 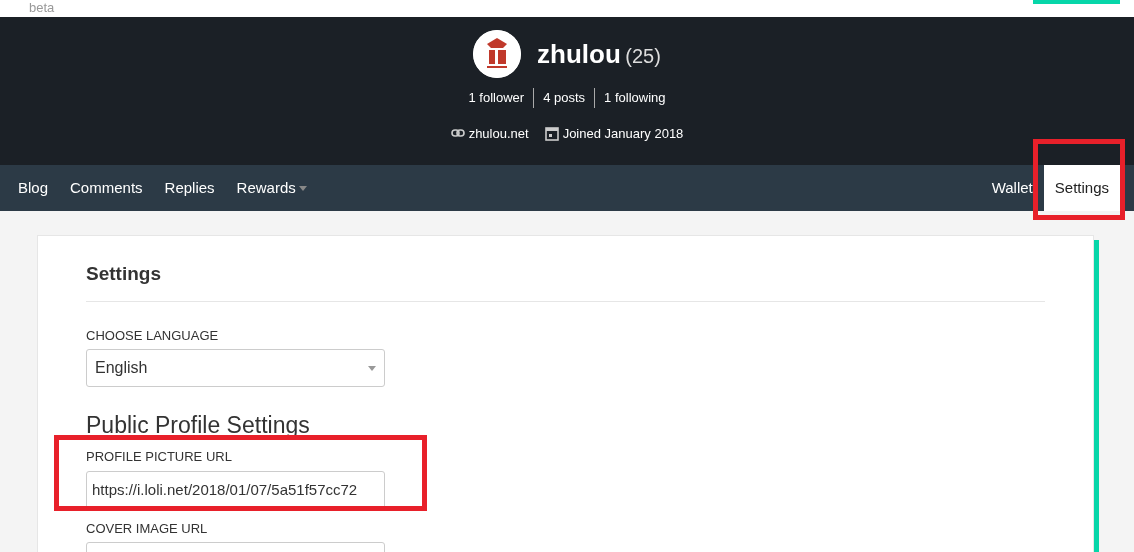 What do you see at coordinates (498, 133) in the screenshot?
I see `website-link: zhulou.net` at bounding box center [498, 133].